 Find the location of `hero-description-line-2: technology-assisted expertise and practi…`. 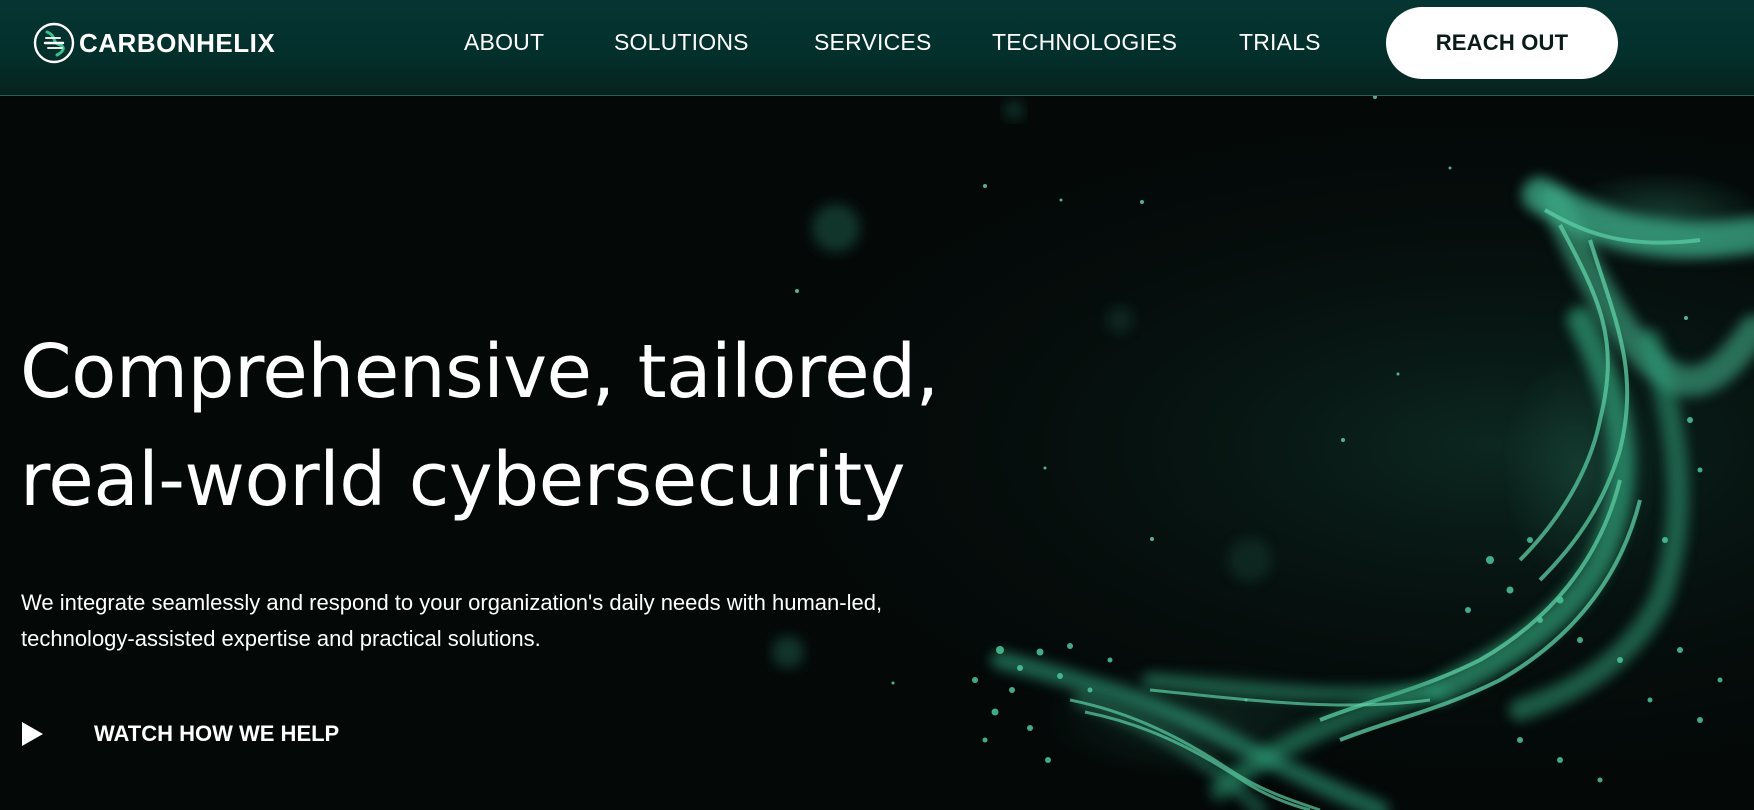

hero-description-line-2: technology-assisted expertise and practi… is located at coordinates (281, 638).